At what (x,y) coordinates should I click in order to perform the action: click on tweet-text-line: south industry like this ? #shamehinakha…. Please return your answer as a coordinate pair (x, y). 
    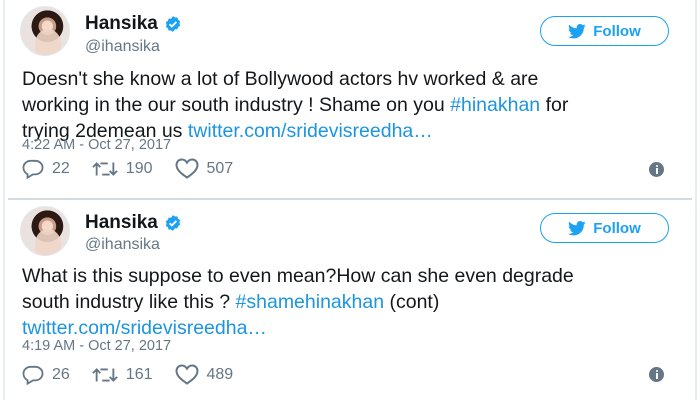
    Looking at the image, I should click on (352, 302).